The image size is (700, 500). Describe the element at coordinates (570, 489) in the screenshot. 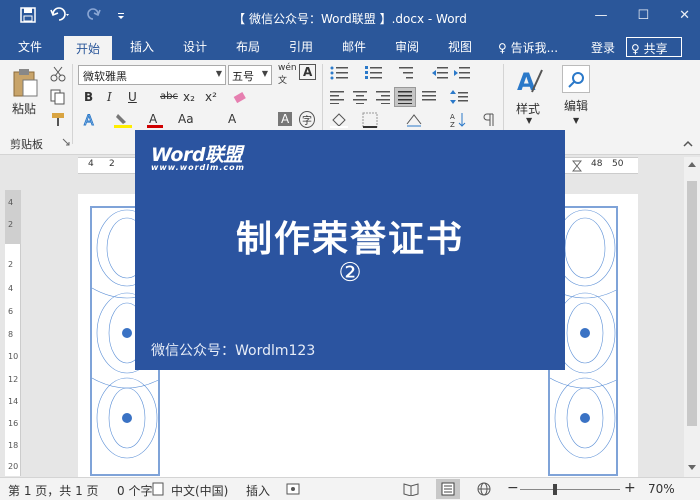

I see `zoom-slider` at that location.